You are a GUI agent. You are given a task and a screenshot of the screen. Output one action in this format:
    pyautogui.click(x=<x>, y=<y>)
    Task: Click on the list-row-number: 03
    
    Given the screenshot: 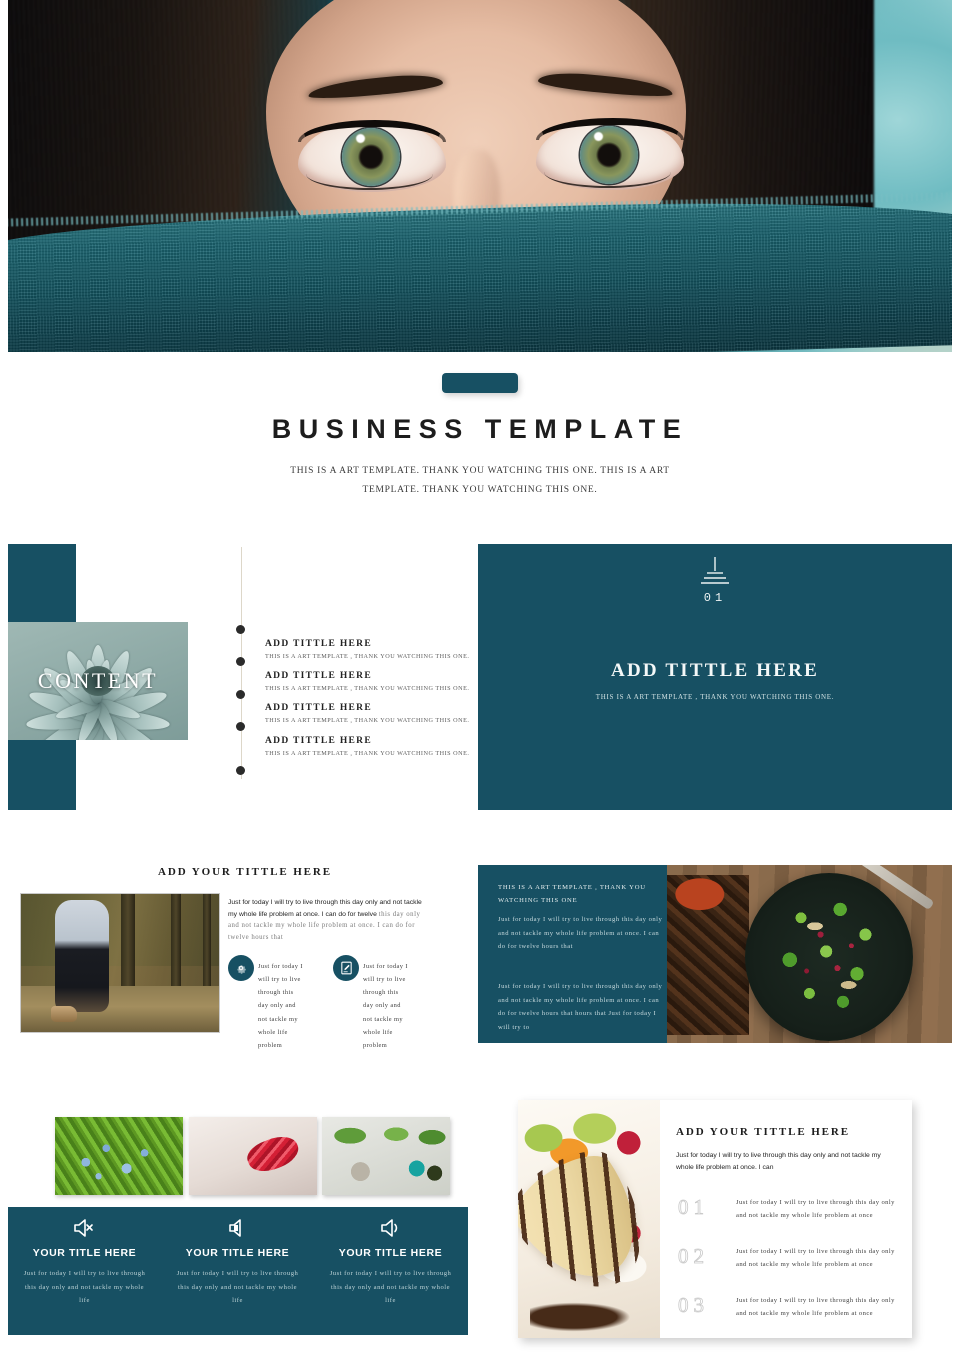 What is the action you would take?
    pyautogui.click(x=693, y=1305)
    